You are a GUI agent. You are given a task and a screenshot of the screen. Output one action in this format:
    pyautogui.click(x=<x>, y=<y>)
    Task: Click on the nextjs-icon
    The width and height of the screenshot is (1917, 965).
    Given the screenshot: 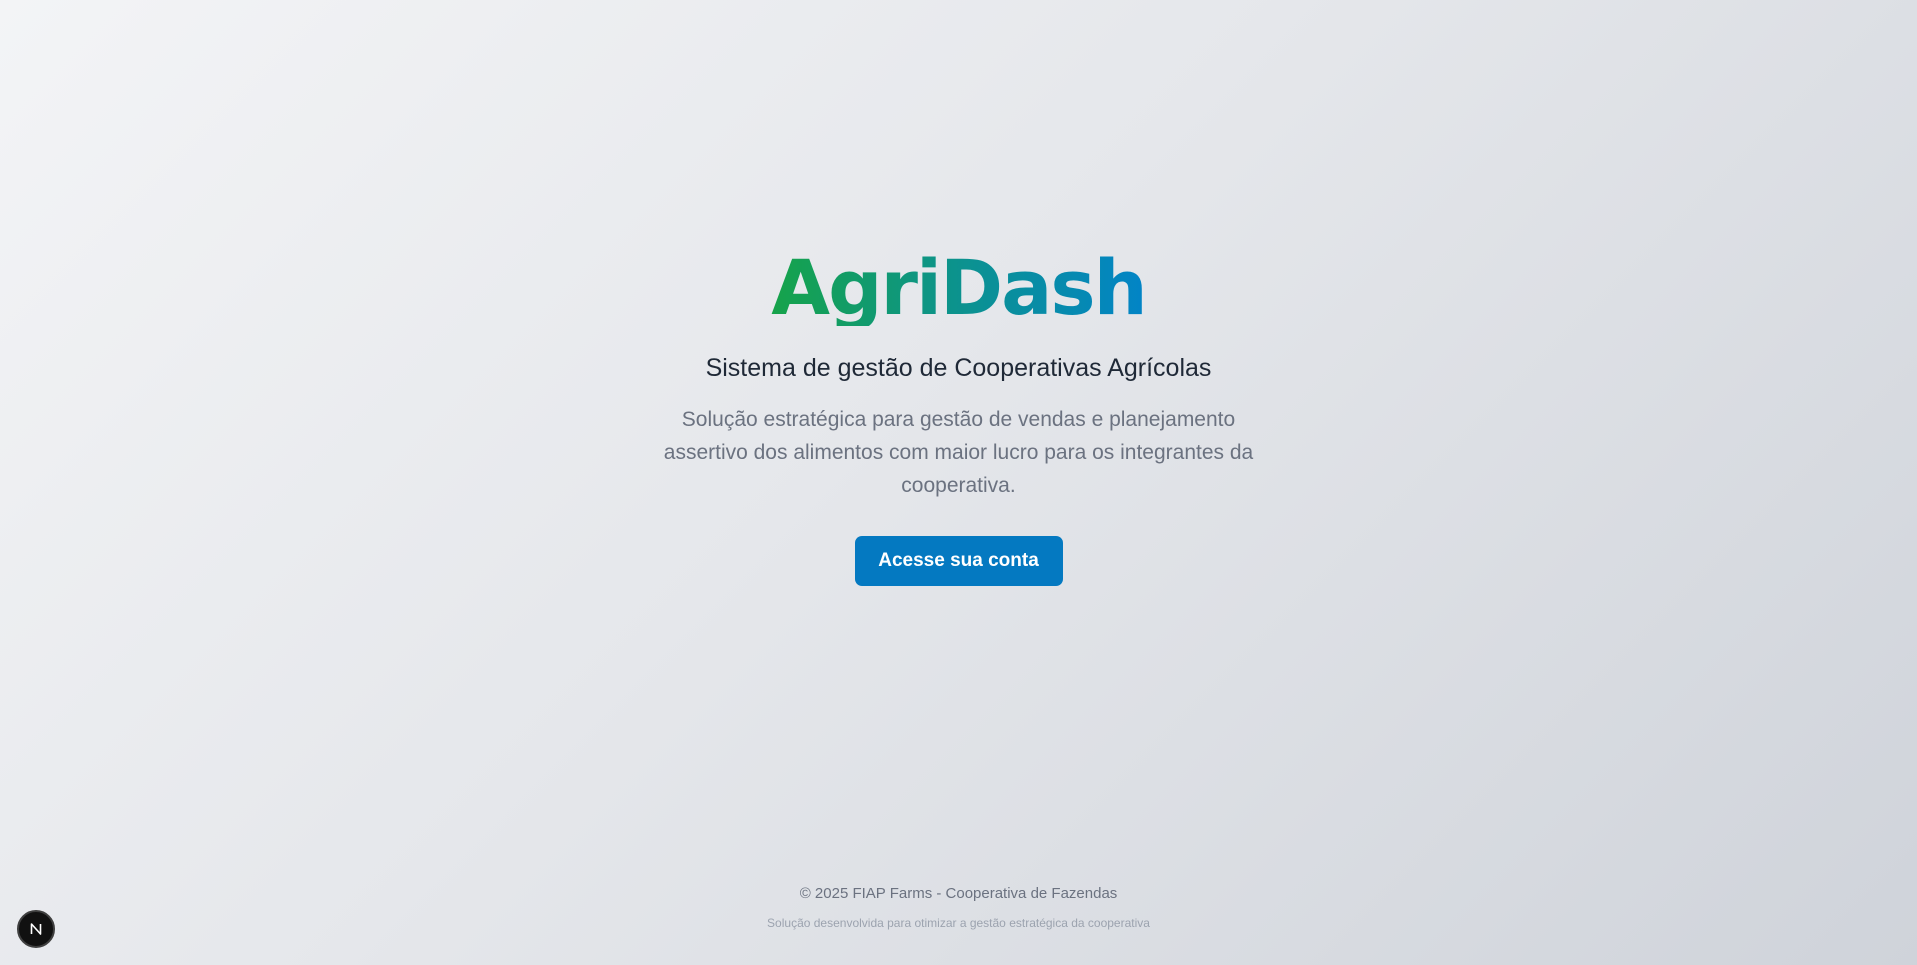 What is the action you would take?
    pyautogui.click(x=36, y=929)
    